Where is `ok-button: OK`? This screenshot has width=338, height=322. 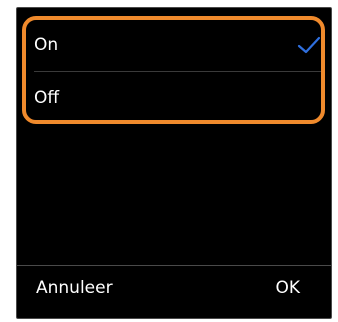 ok-button: OK is located at coordinates (287, 288).